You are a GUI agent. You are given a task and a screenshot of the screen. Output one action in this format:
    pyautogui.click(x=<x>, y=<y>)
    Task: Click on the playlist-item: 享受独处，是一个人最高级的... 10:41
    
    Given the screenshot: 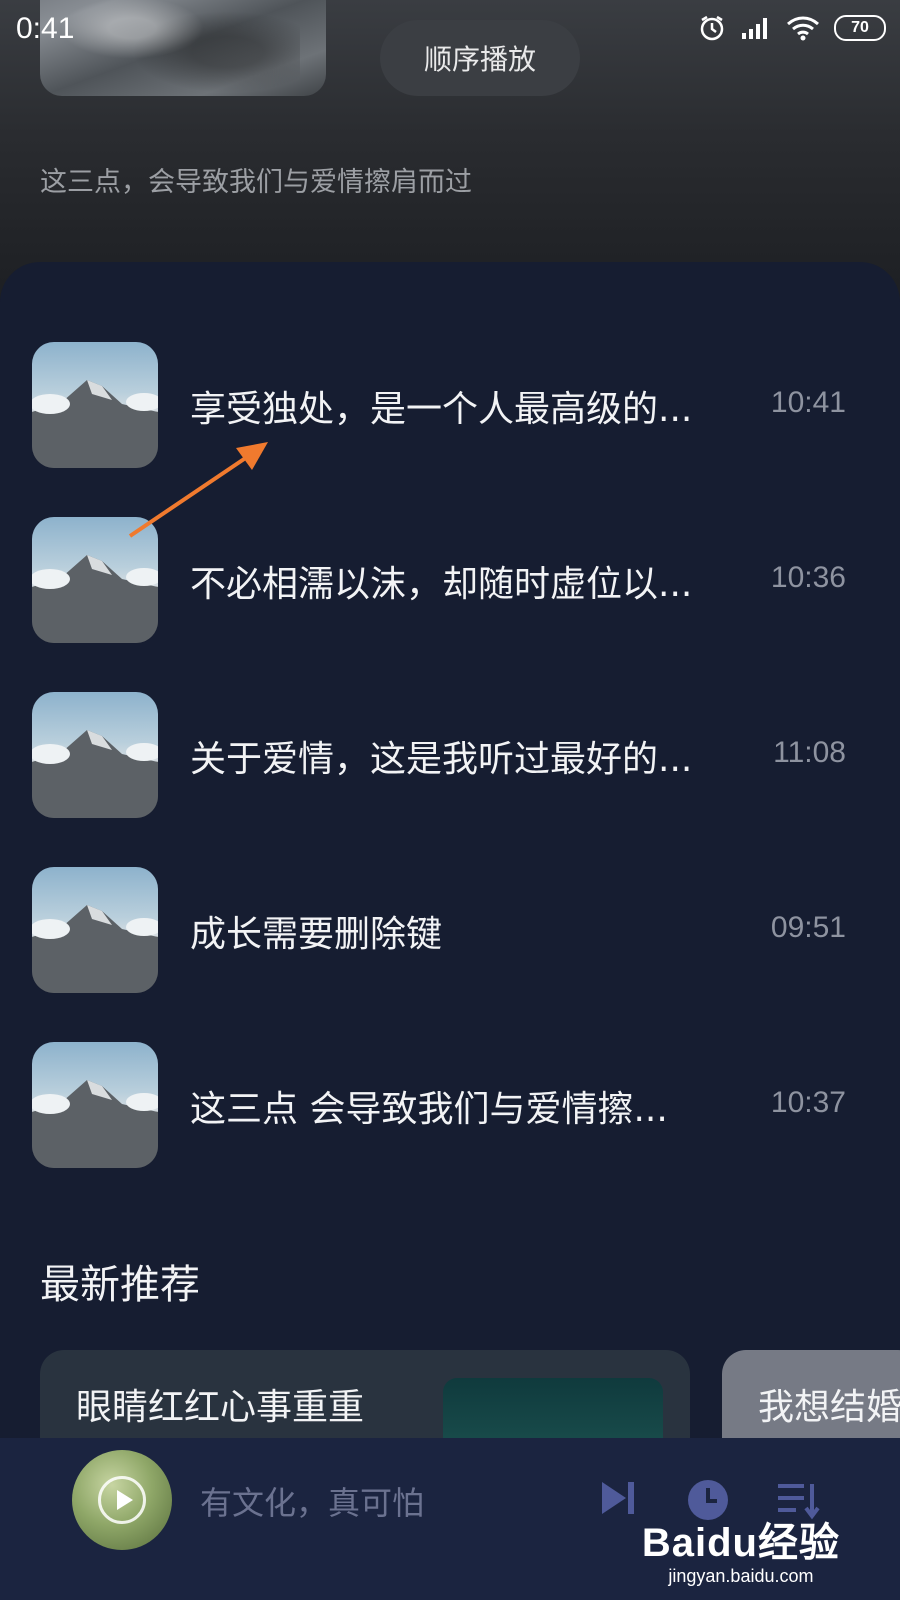 What is the action you would take?
    pyautogui.click(x=450, y=429)
    